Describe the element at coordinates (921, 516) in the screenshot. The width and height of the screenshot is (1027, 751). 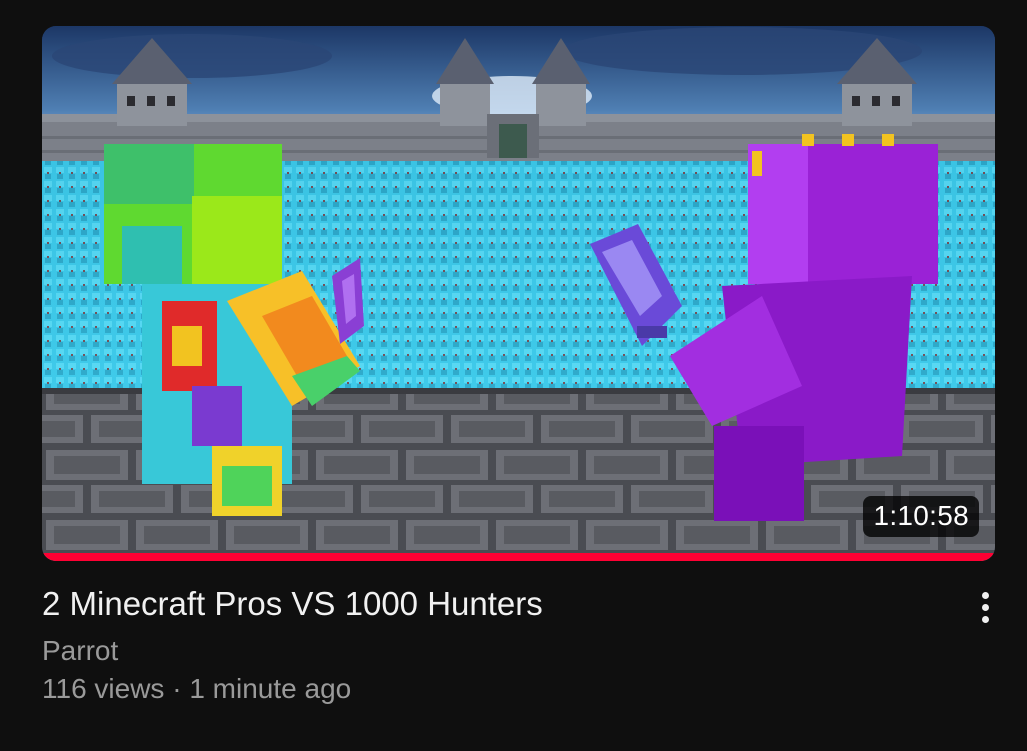
I see `duration-badge: 1:10:58` at that location.